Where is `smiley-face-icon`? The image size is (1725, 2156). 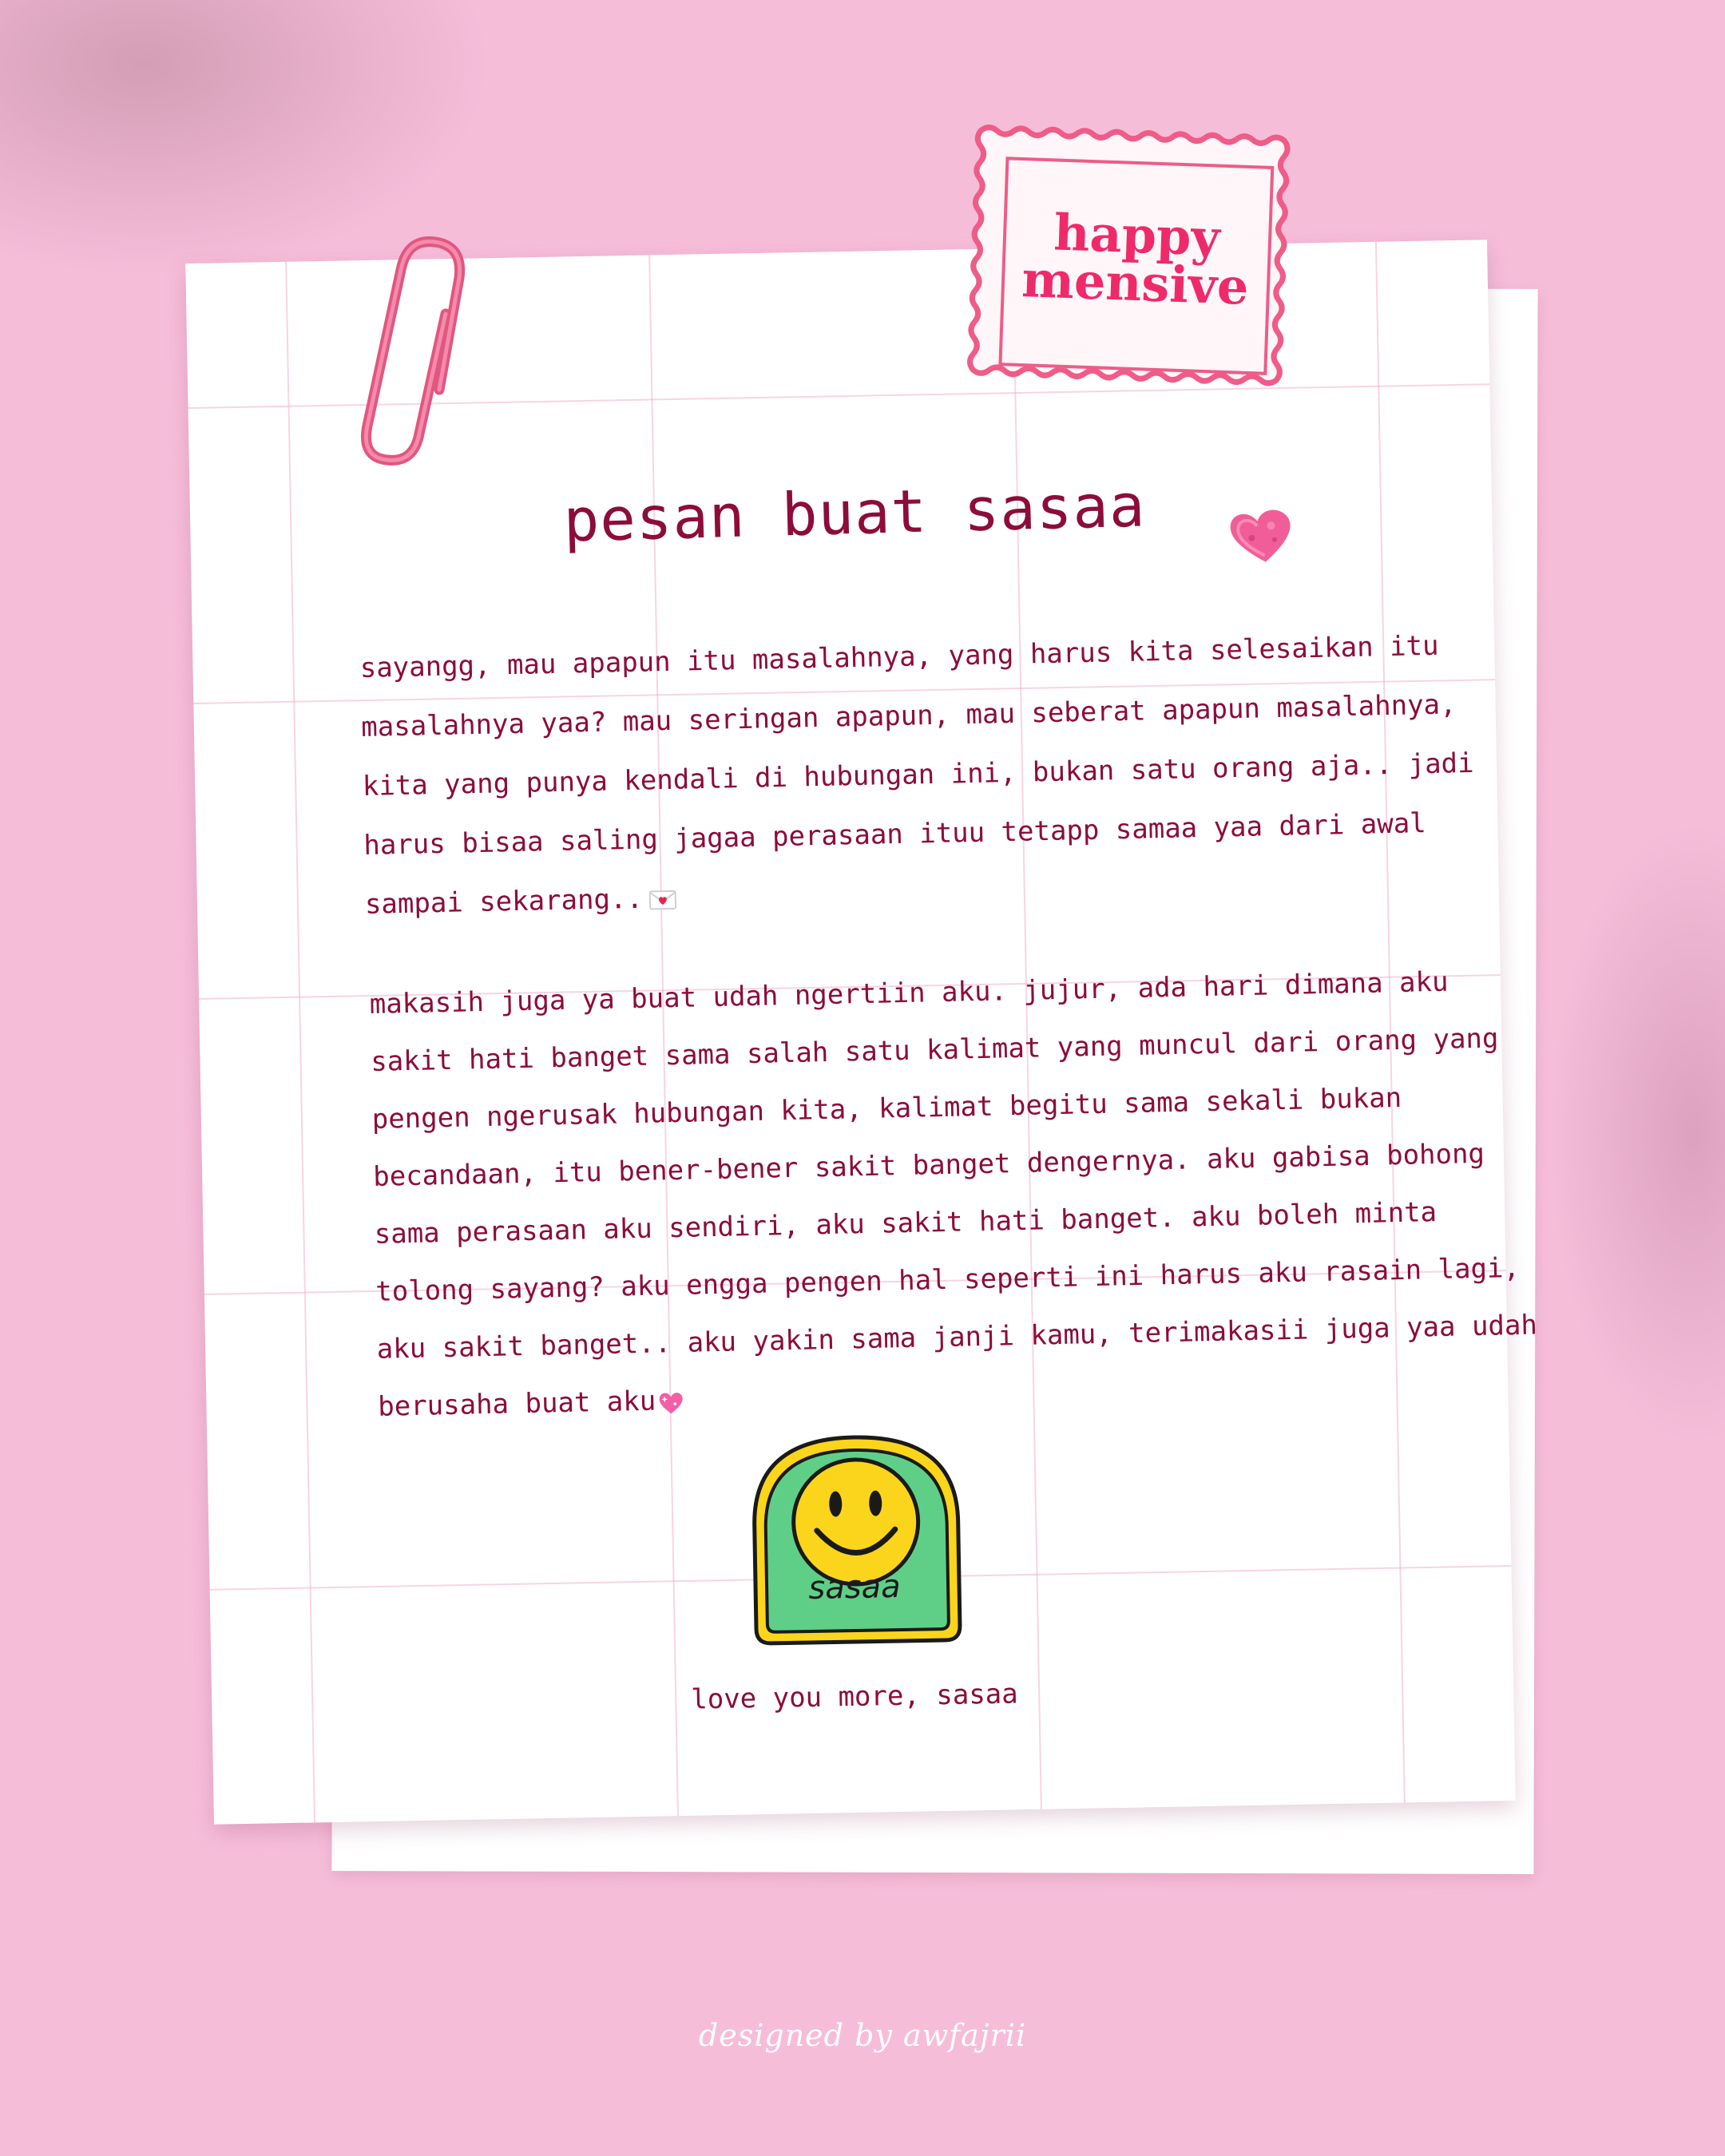 smiley-face-icon is located at coordinates (857, 1540).